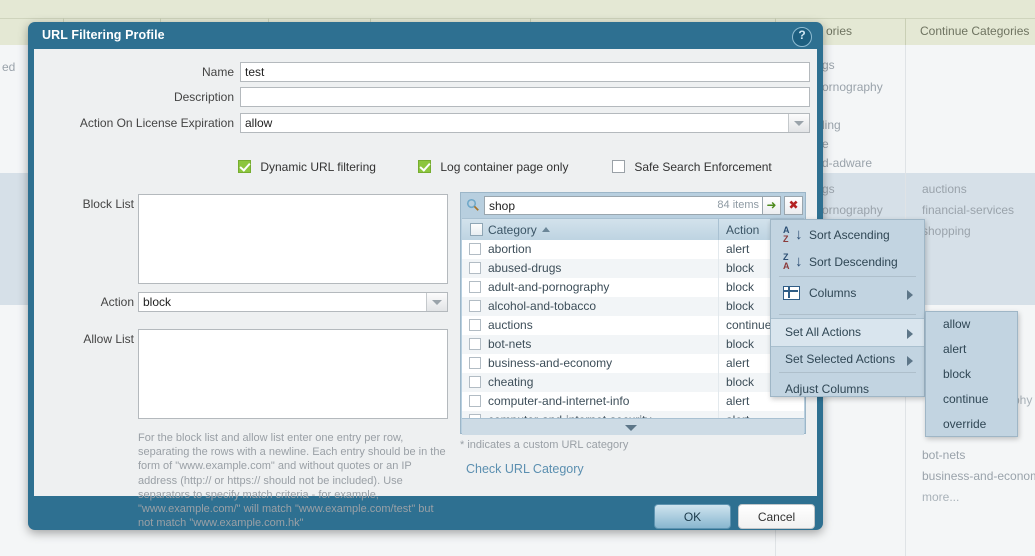 The height and width of the screenshot is (556, 1035). I want to click on submenu-item-alert: alert, so click(971, 349).